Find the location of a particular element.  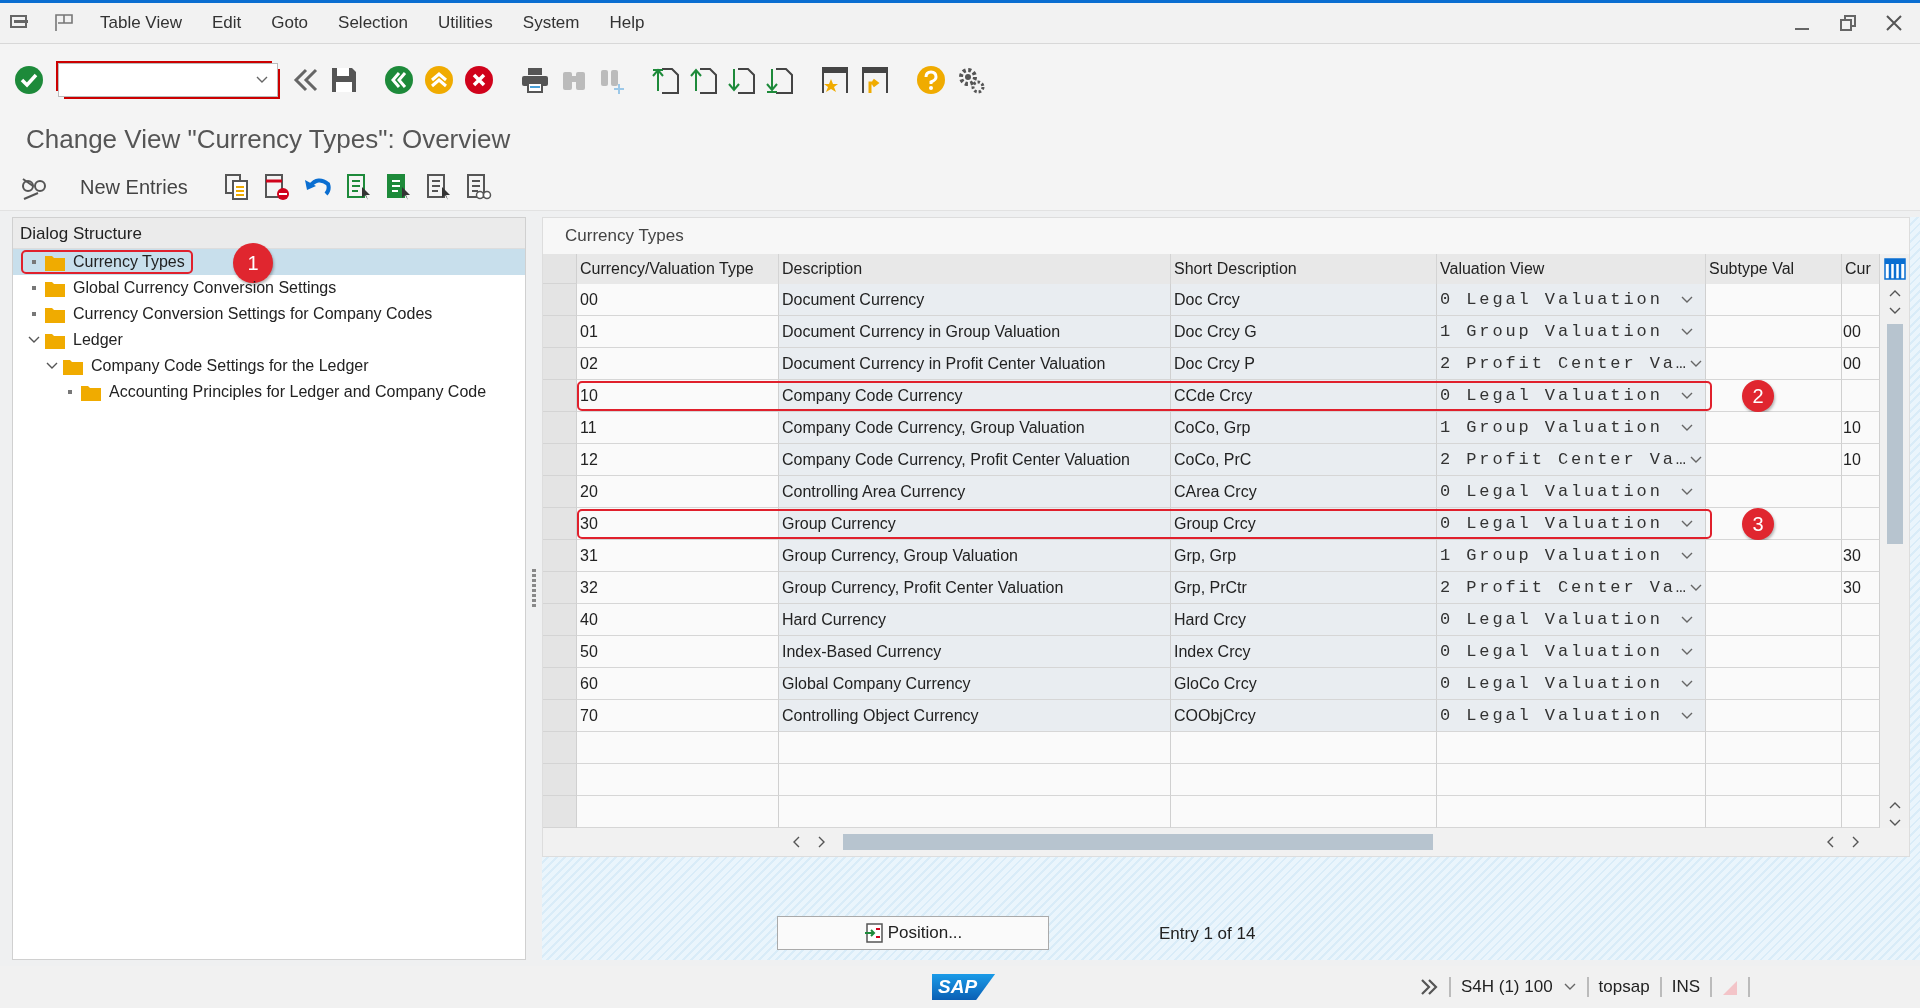

double-chevron-right-icon is located at coordinates (1428, 987).